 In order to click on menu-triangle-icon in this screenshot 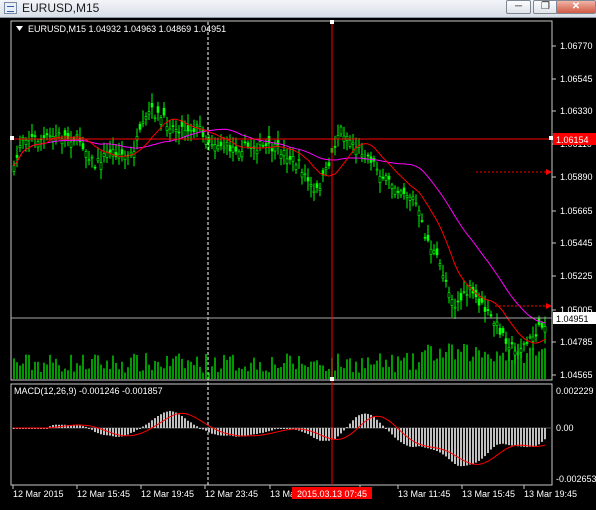, I will do `click(19, 28)`.